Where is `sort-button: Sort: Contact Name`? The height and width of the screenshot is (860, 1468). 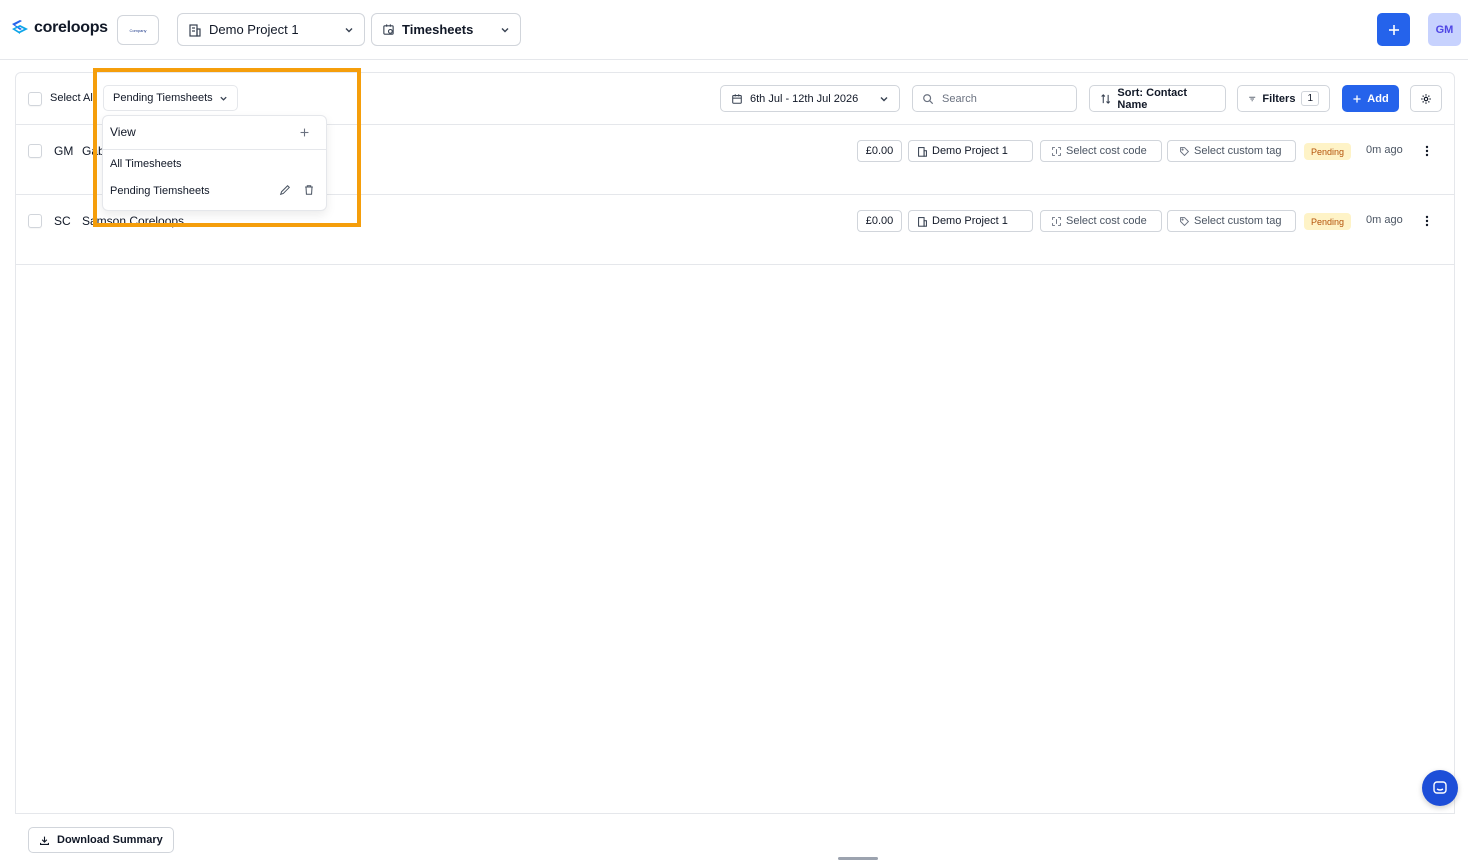 sort-button: Sort: Contact Name is located at coordinates (1157, 98).